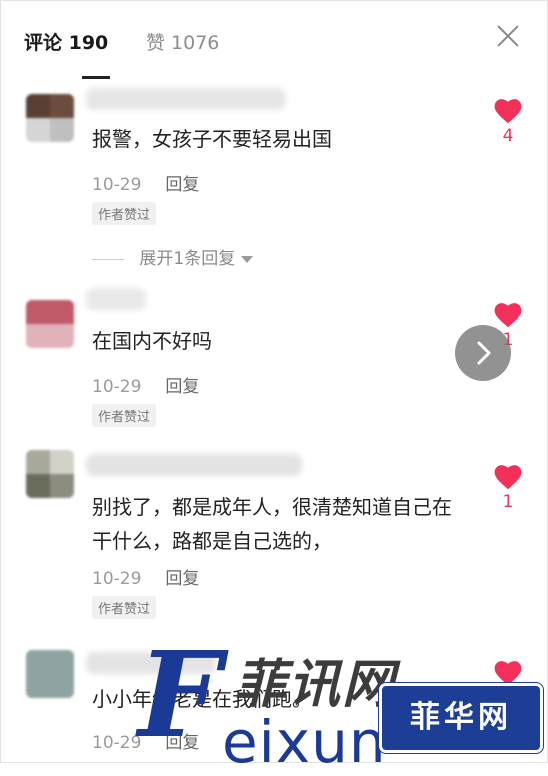  I want to click on active-tab-indicator, so click(96, 77).